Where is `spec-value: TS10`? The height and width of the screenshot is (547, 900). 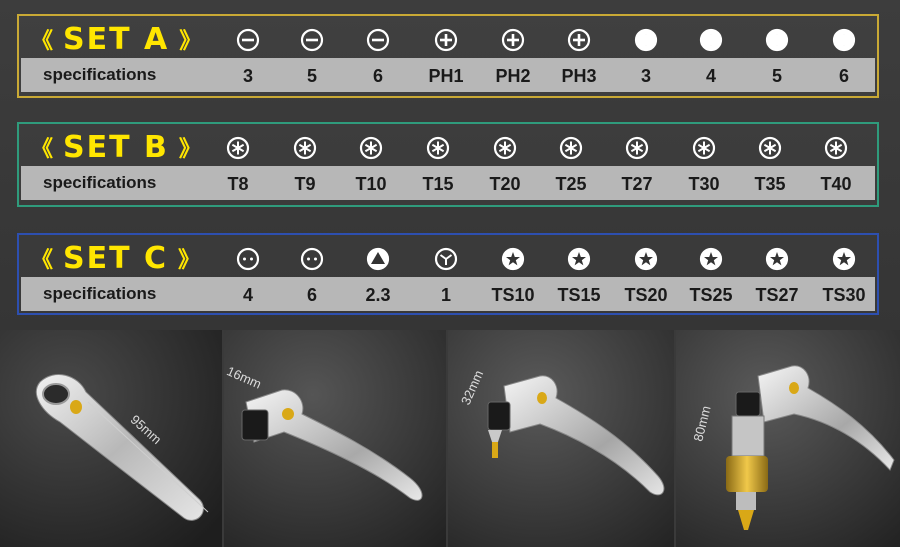 spec-value: TS10 is located at coordinates (513, 295).